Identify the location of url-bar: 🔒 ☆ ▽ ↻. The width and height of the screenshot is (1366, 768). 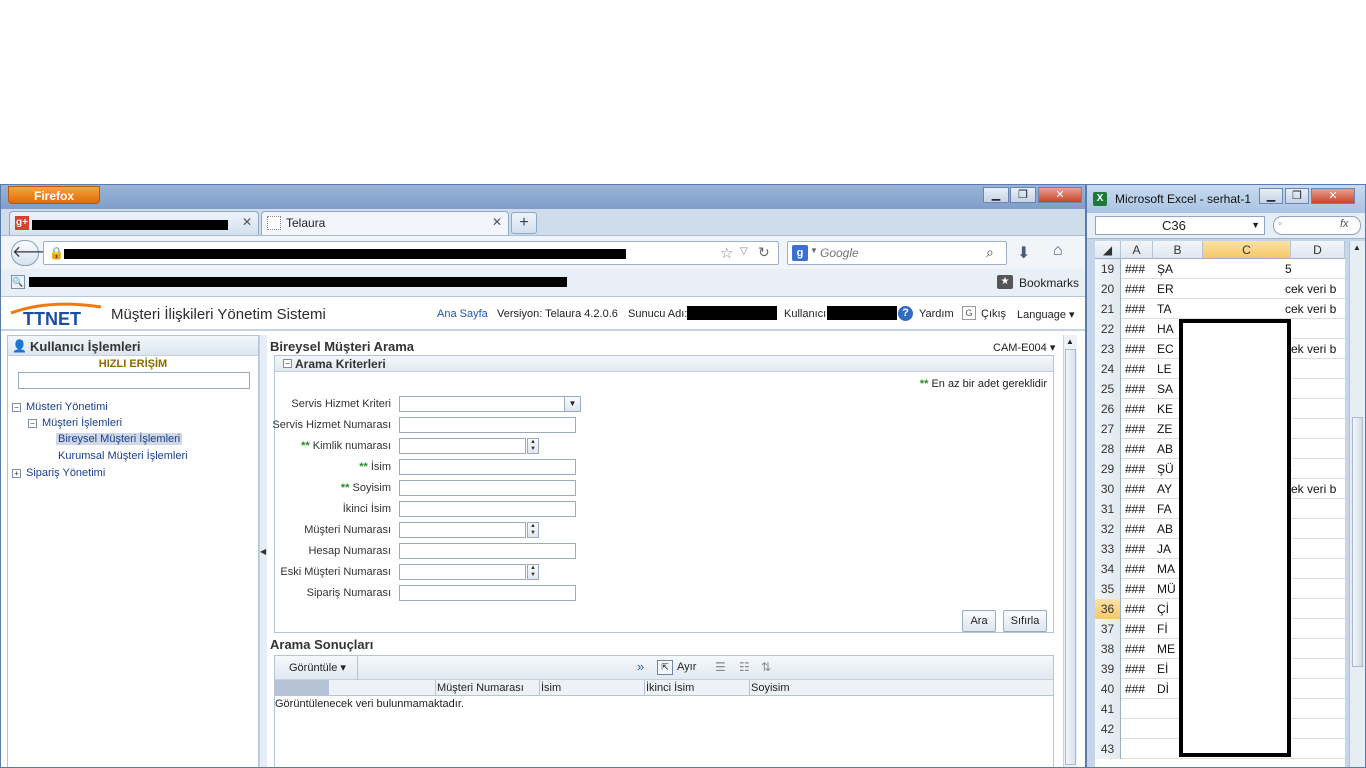
(411, 253).